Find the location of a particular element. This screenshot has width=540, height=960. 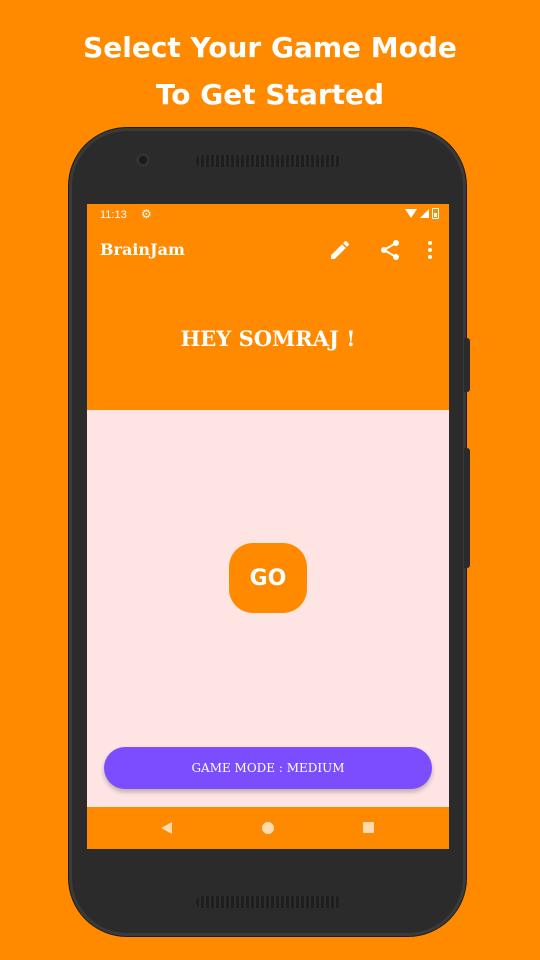

promo-line-2: To Get Started is located at coordinates (270, 94).